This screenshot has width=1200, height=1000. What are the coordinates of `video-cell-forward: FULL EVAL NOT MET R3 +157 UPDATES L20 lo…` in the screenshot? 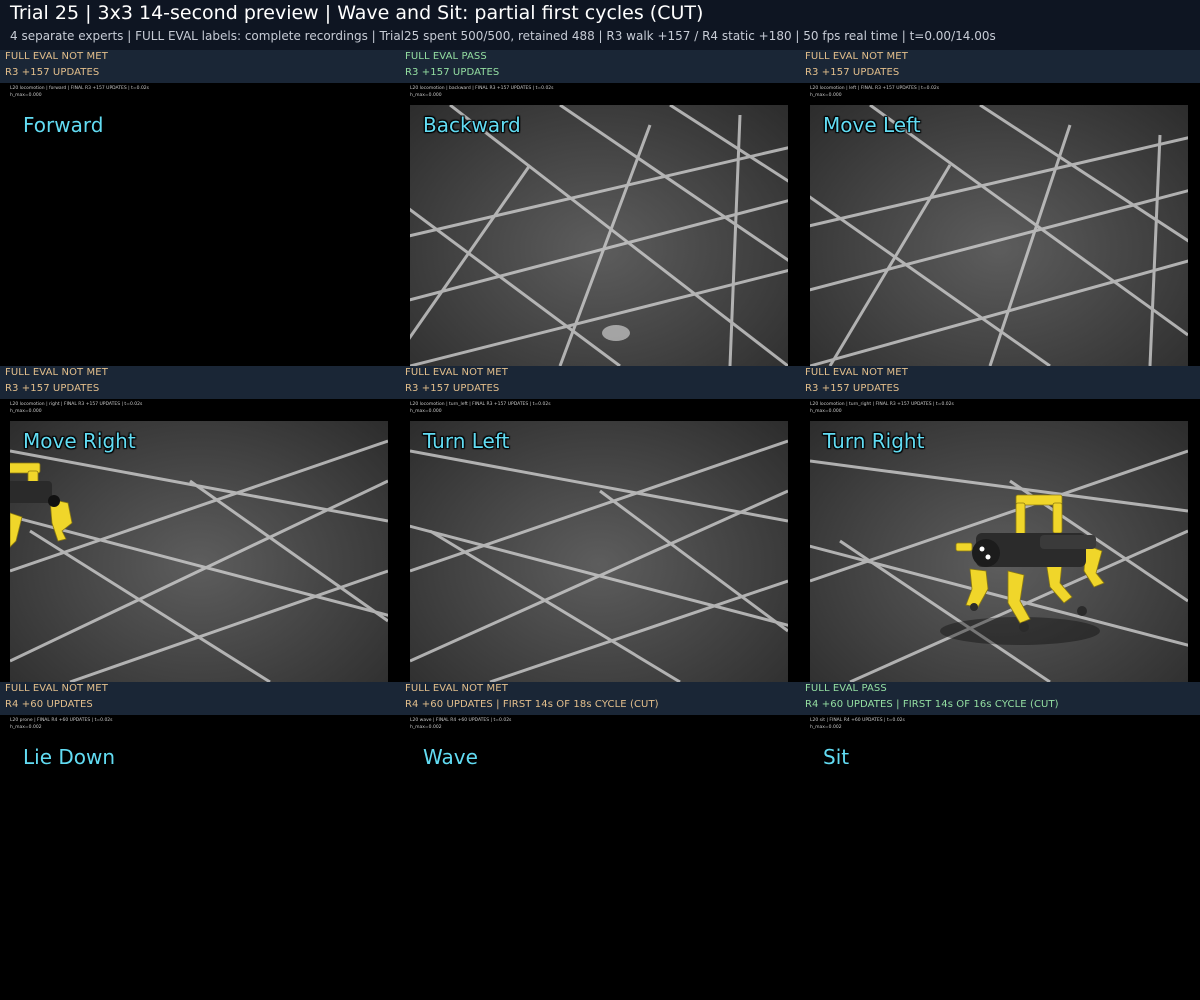 It's located at (200, 208).